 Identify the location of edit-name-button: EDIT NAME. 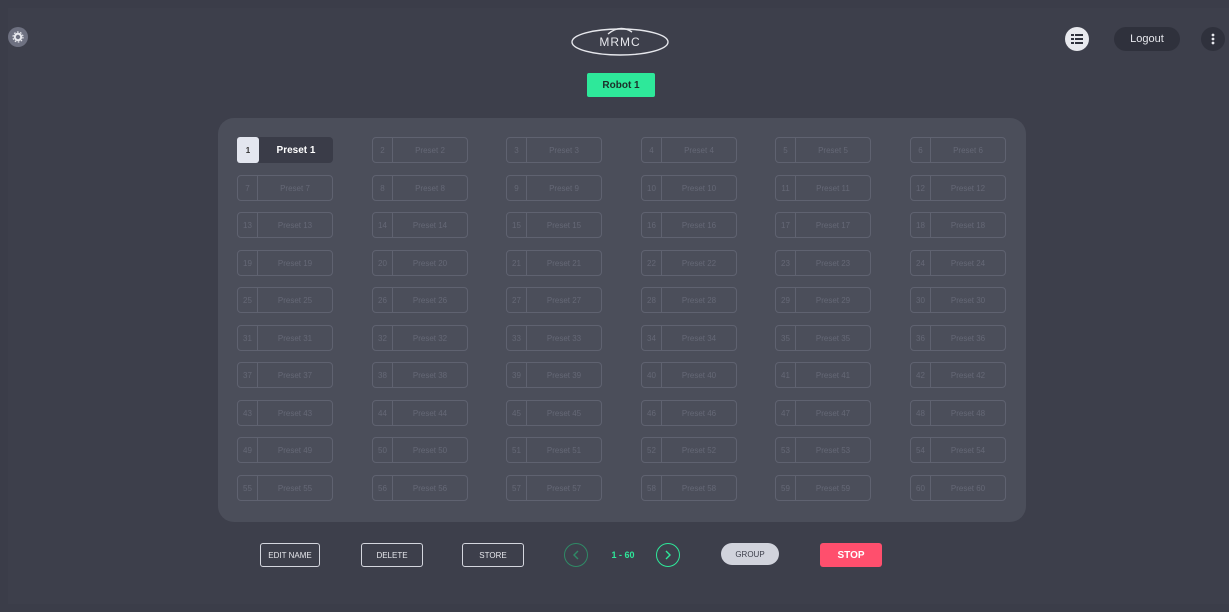
(290, 555).